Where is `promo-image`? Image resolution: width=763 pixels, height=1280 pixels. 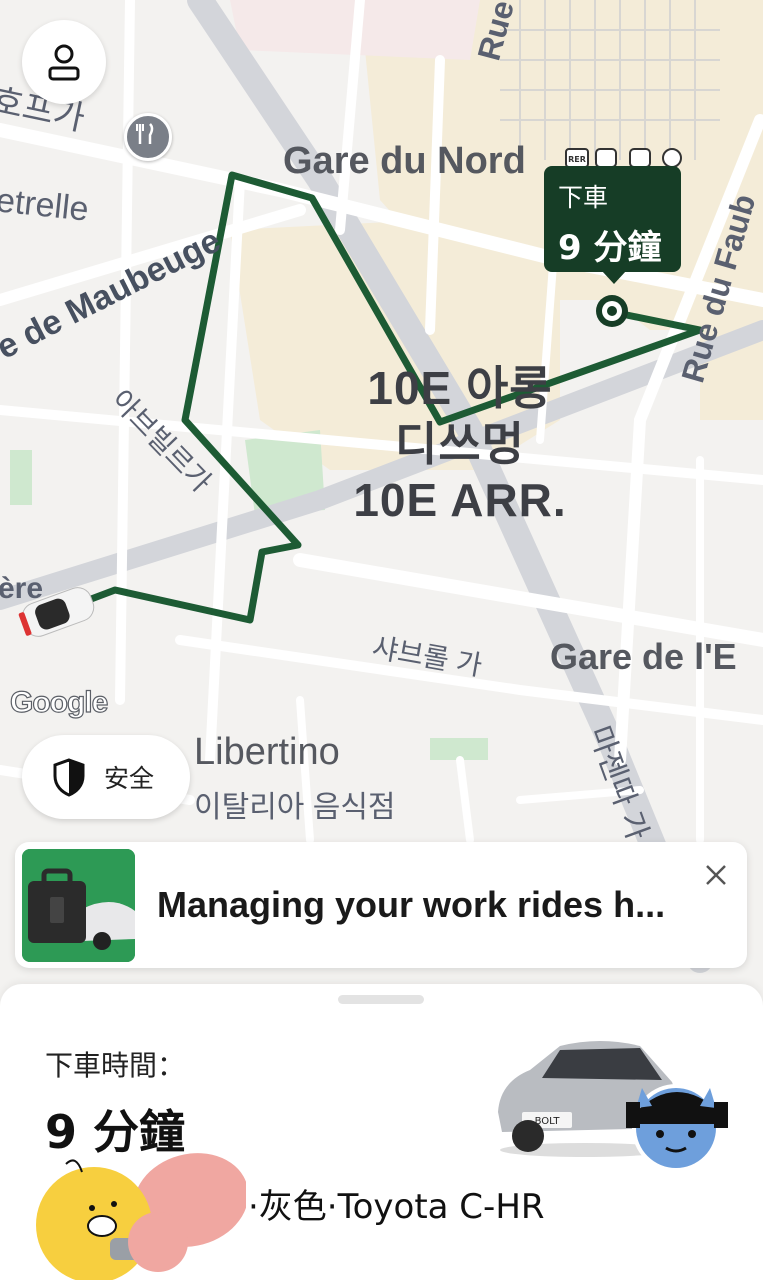
promo-image is located at coordinates (78, 905).